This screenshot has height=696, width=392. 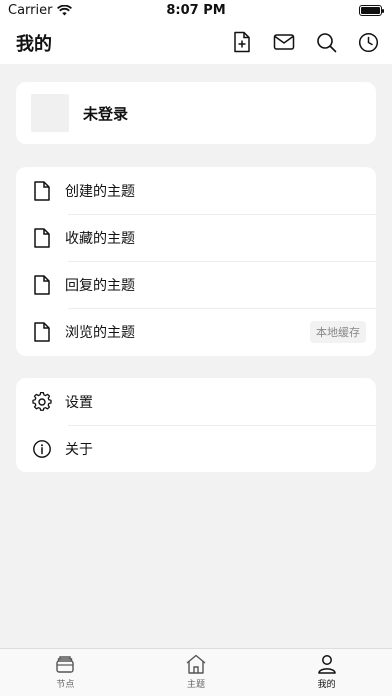 I want to click on list-item-about: 关于, so click(x=196, y=448).